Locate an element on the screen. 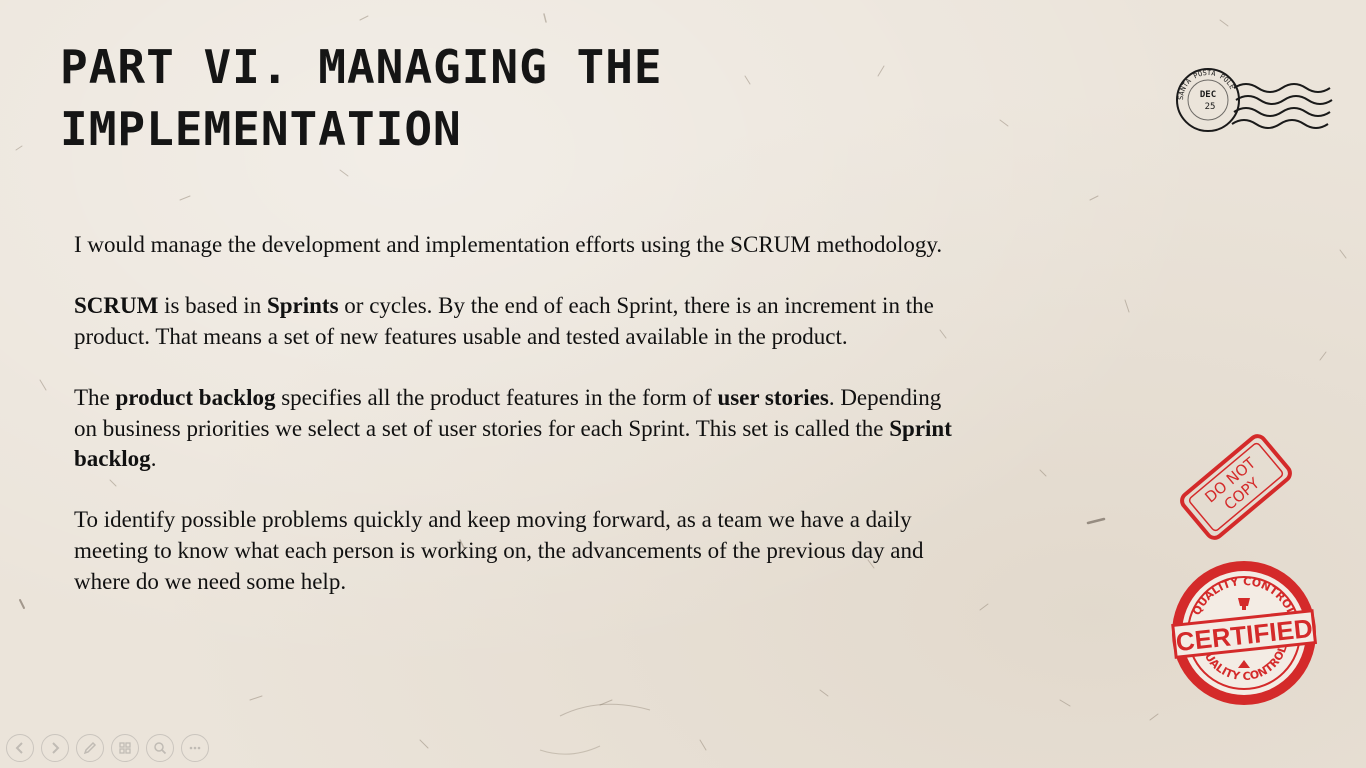 This screenshot has height=768, width=1366. slide-title: PART VI. MANAGING THE IMPLEMENTATION is located at coordinates (361, 98).